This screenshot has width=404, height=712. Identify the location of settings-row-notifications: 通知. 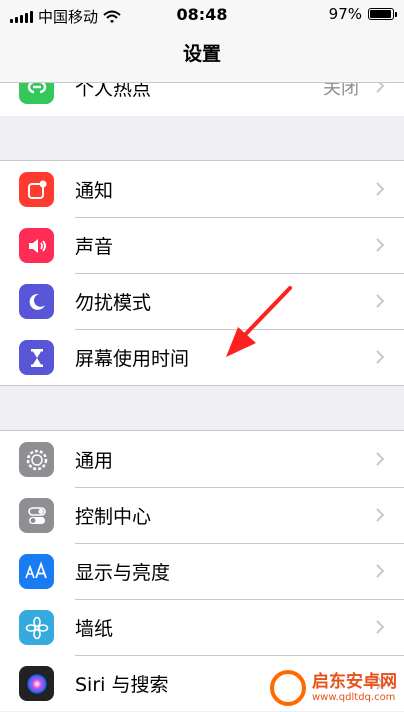
(202, 189).